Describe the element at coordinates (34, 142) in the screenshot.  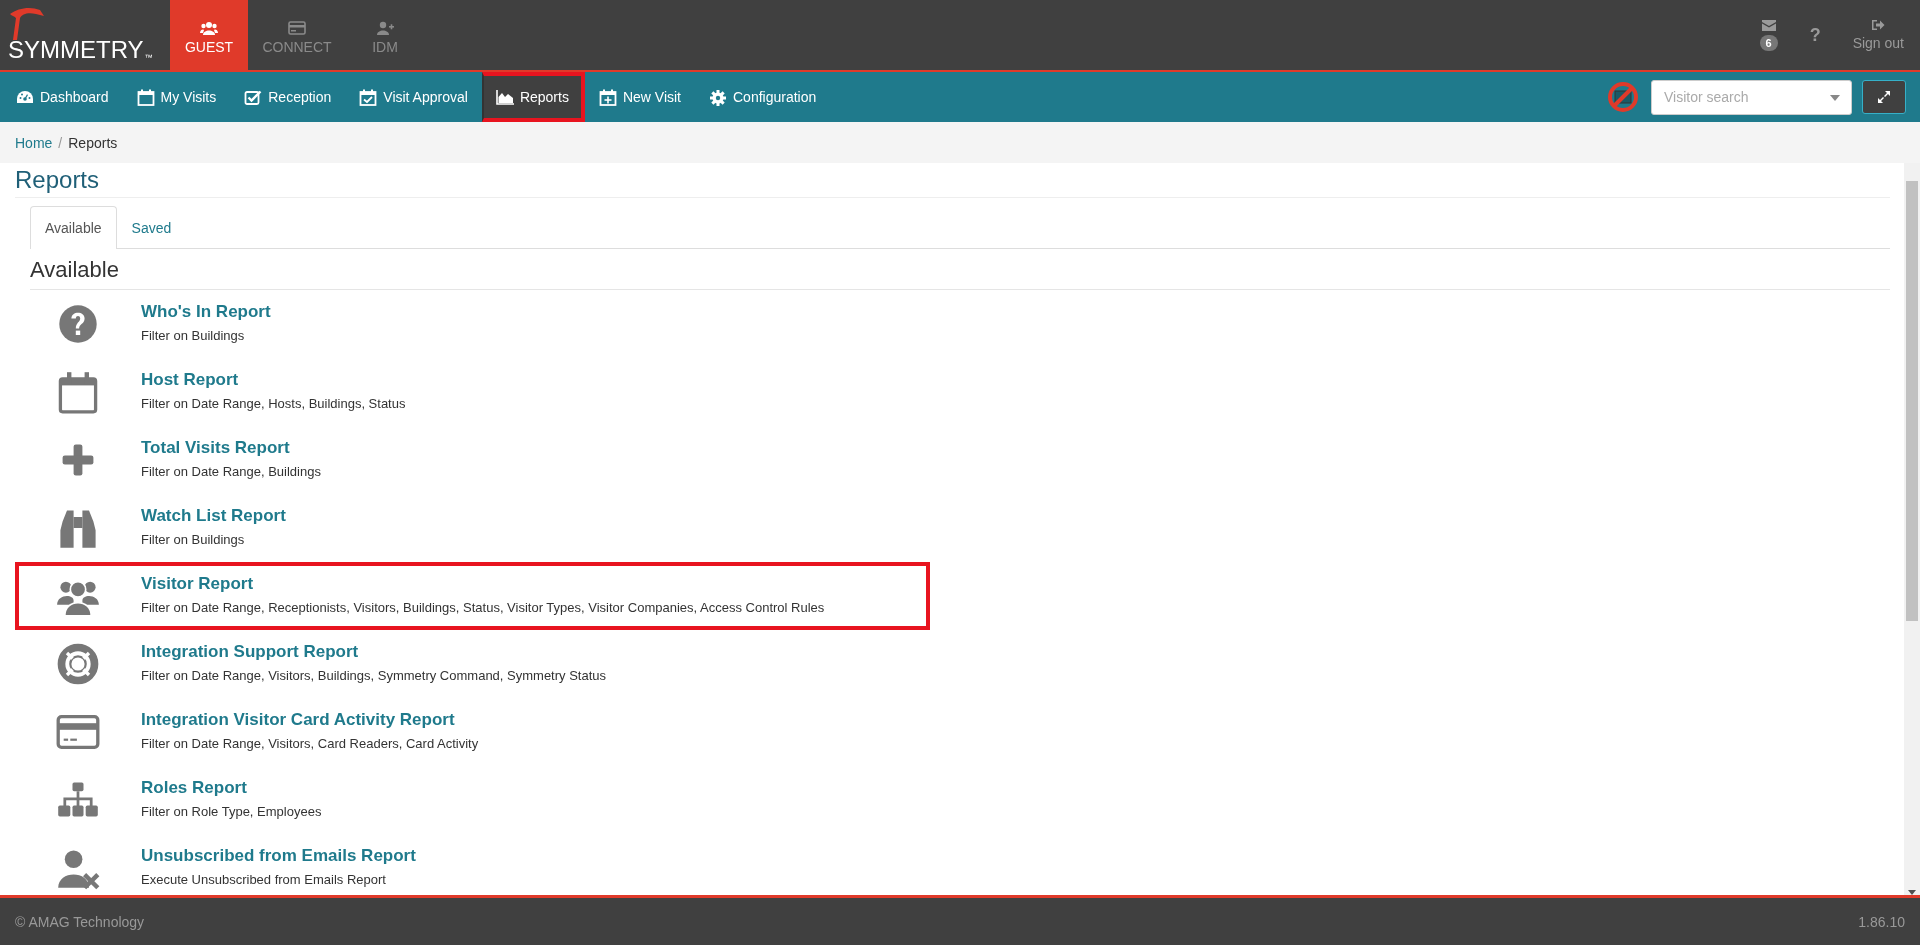
I see `breadcrumb-link: Home` at that location.